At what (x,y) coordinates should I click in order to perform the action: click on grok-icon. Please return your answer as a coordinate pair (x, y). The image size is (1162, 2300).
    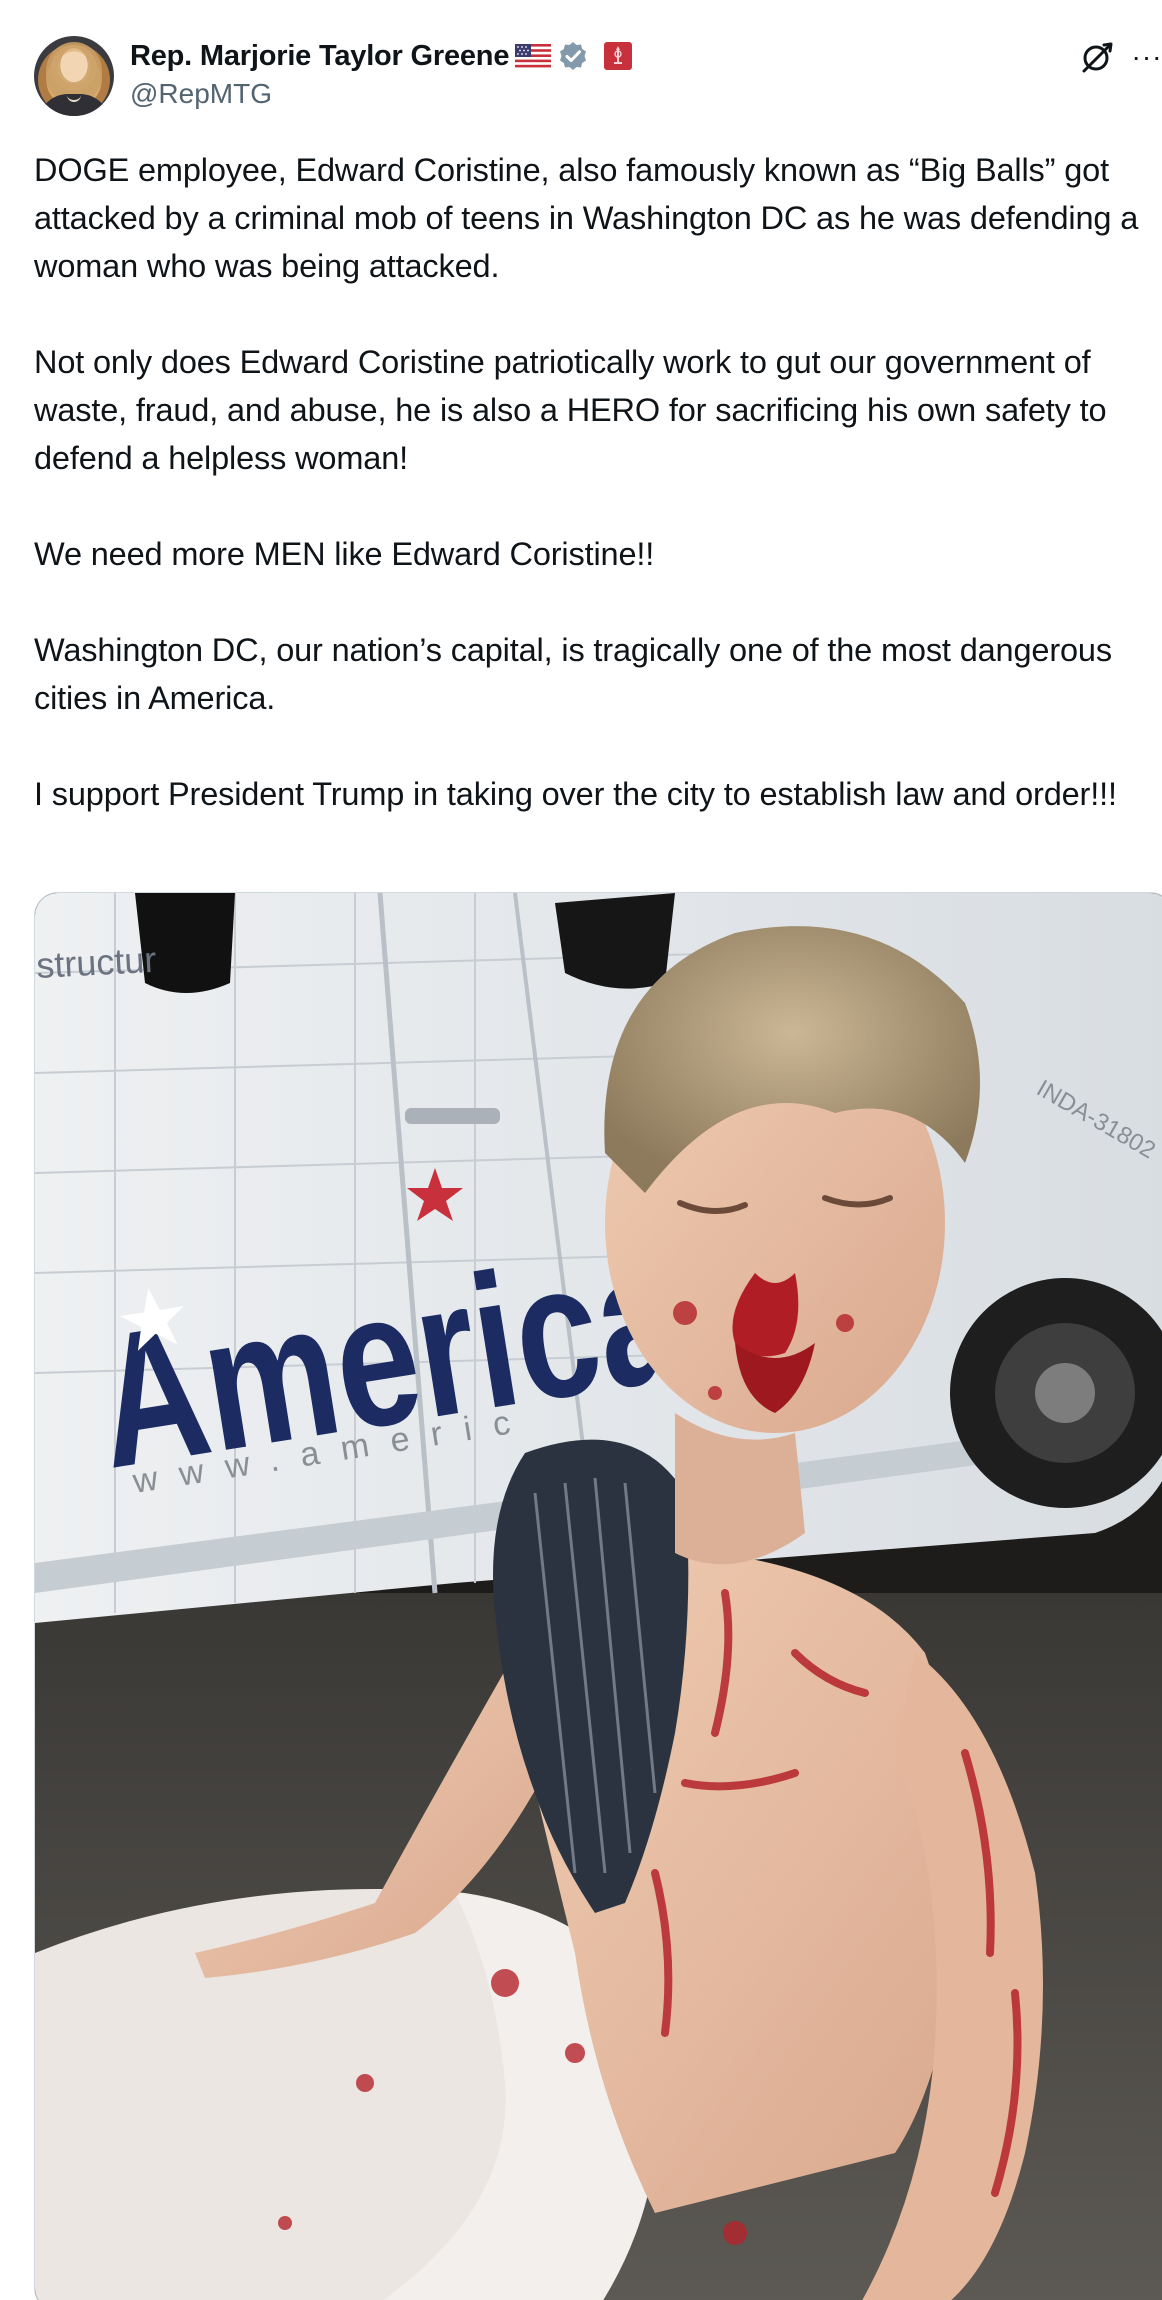
    Looking at the image, I should click on (1097, 57).